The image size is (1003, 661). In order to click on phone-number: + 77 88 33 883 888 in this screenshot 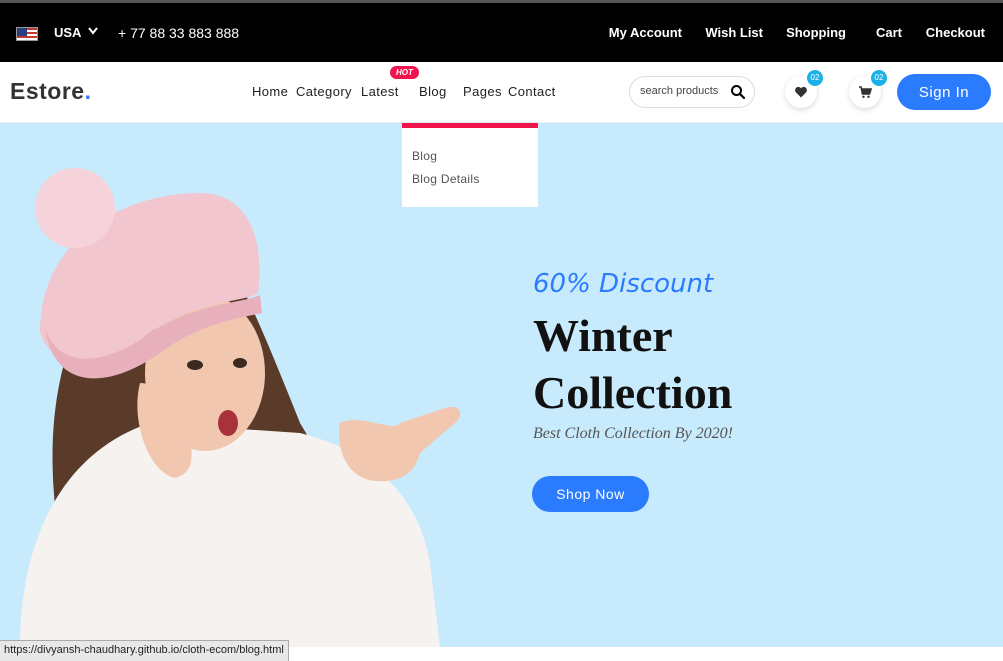, I will do `click(179, 33)`.